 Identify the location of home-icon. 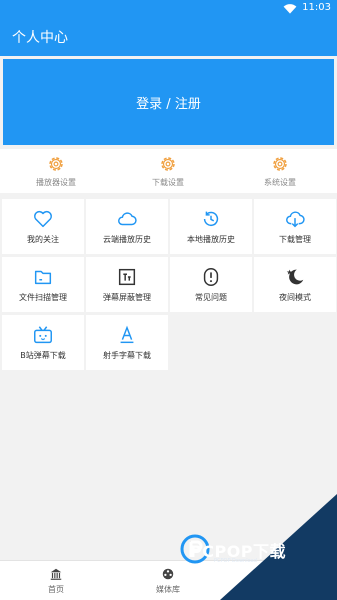
(56, 574).